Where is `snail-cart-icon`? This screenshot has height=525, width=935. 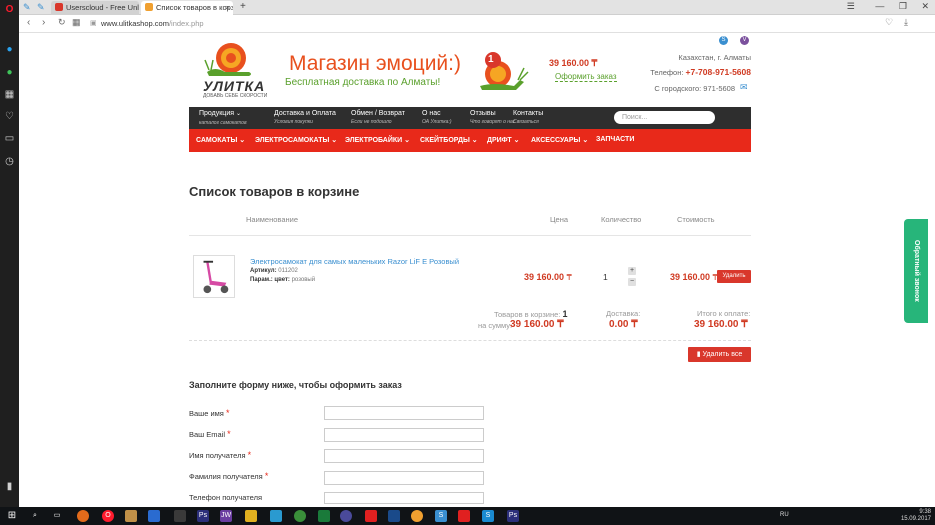 snail-cart-icon is located at coordinates (501, 75).